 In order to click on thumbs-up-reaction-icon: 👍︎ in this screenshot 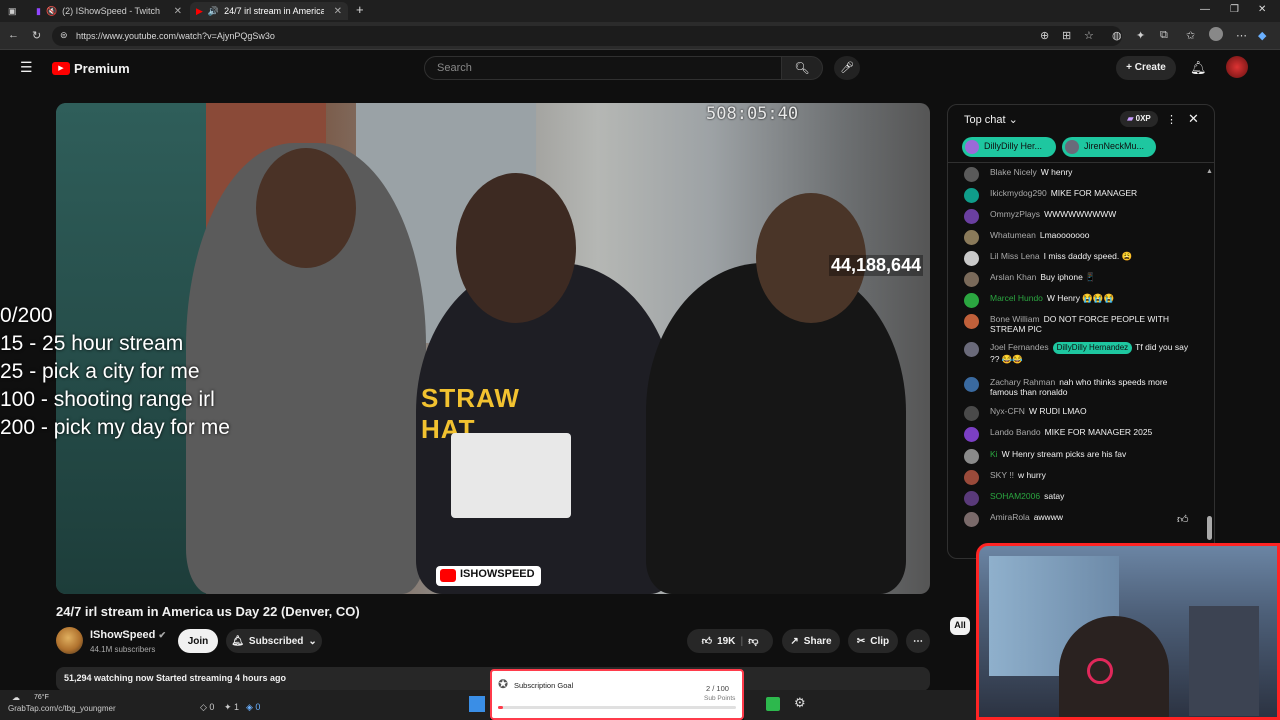, I will do `click(1183, 519)`.